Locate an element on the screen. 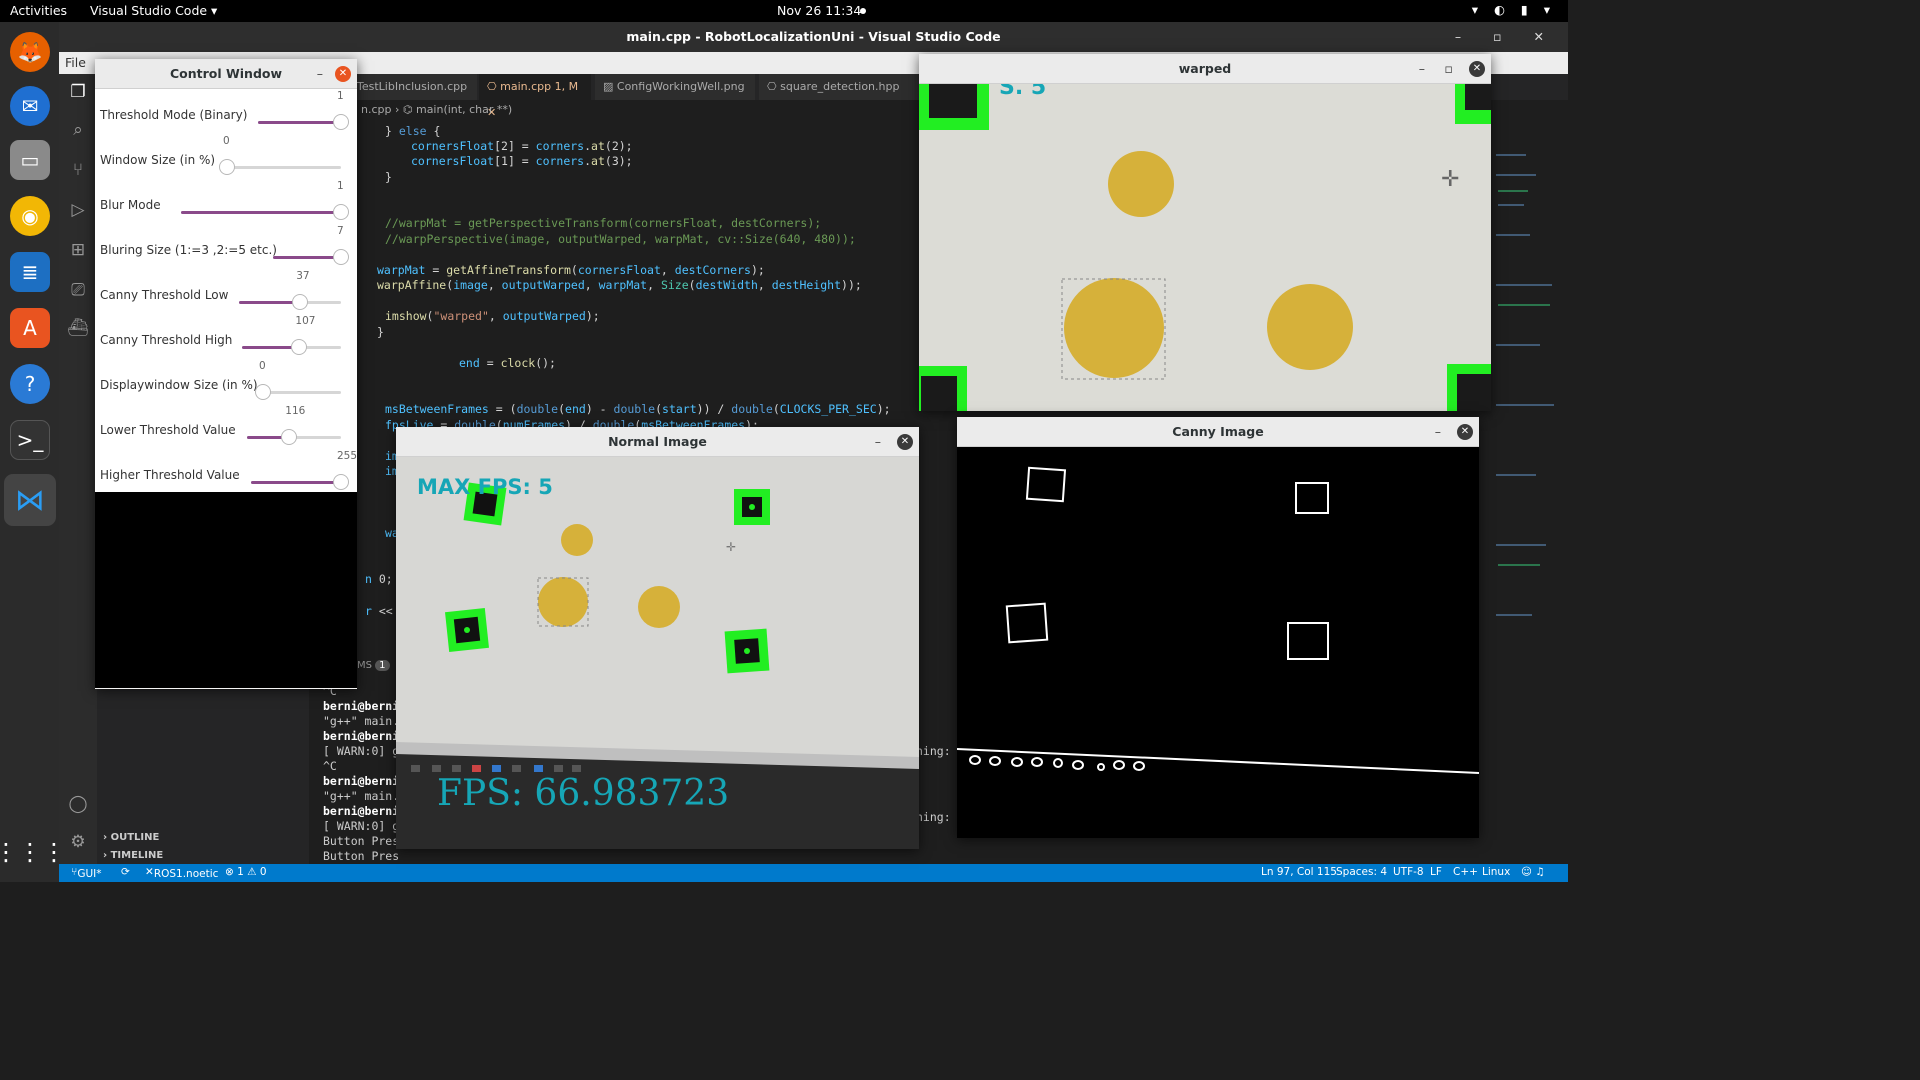  cursor-position: Ln 97, Col 115 is located at coordinates (1299, 872).